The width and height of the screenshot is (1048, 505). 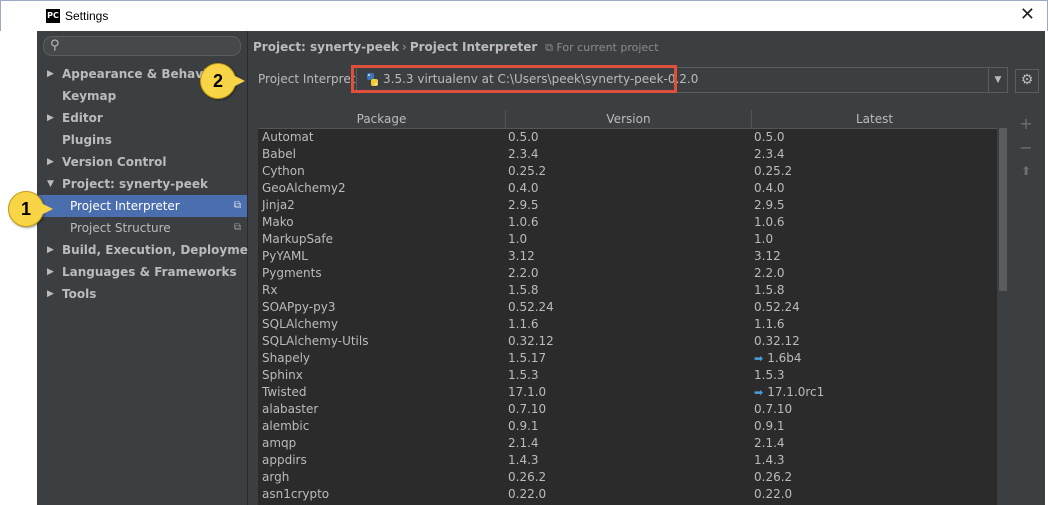 What do you see at coordinates (769, 375) in the screenshot?
I see `package-latest-cell: 1.5.3` at bounding box center [769, 375].